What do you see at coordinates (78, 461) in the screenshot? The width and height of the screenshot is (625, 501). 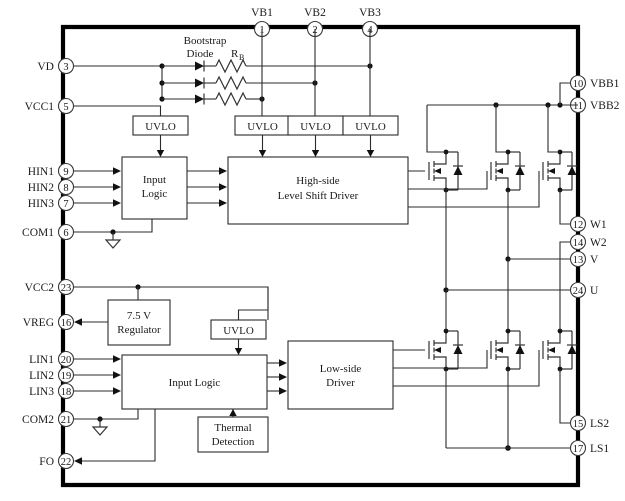 I see `arrowhead-fo` at bounding box center [78, 461].